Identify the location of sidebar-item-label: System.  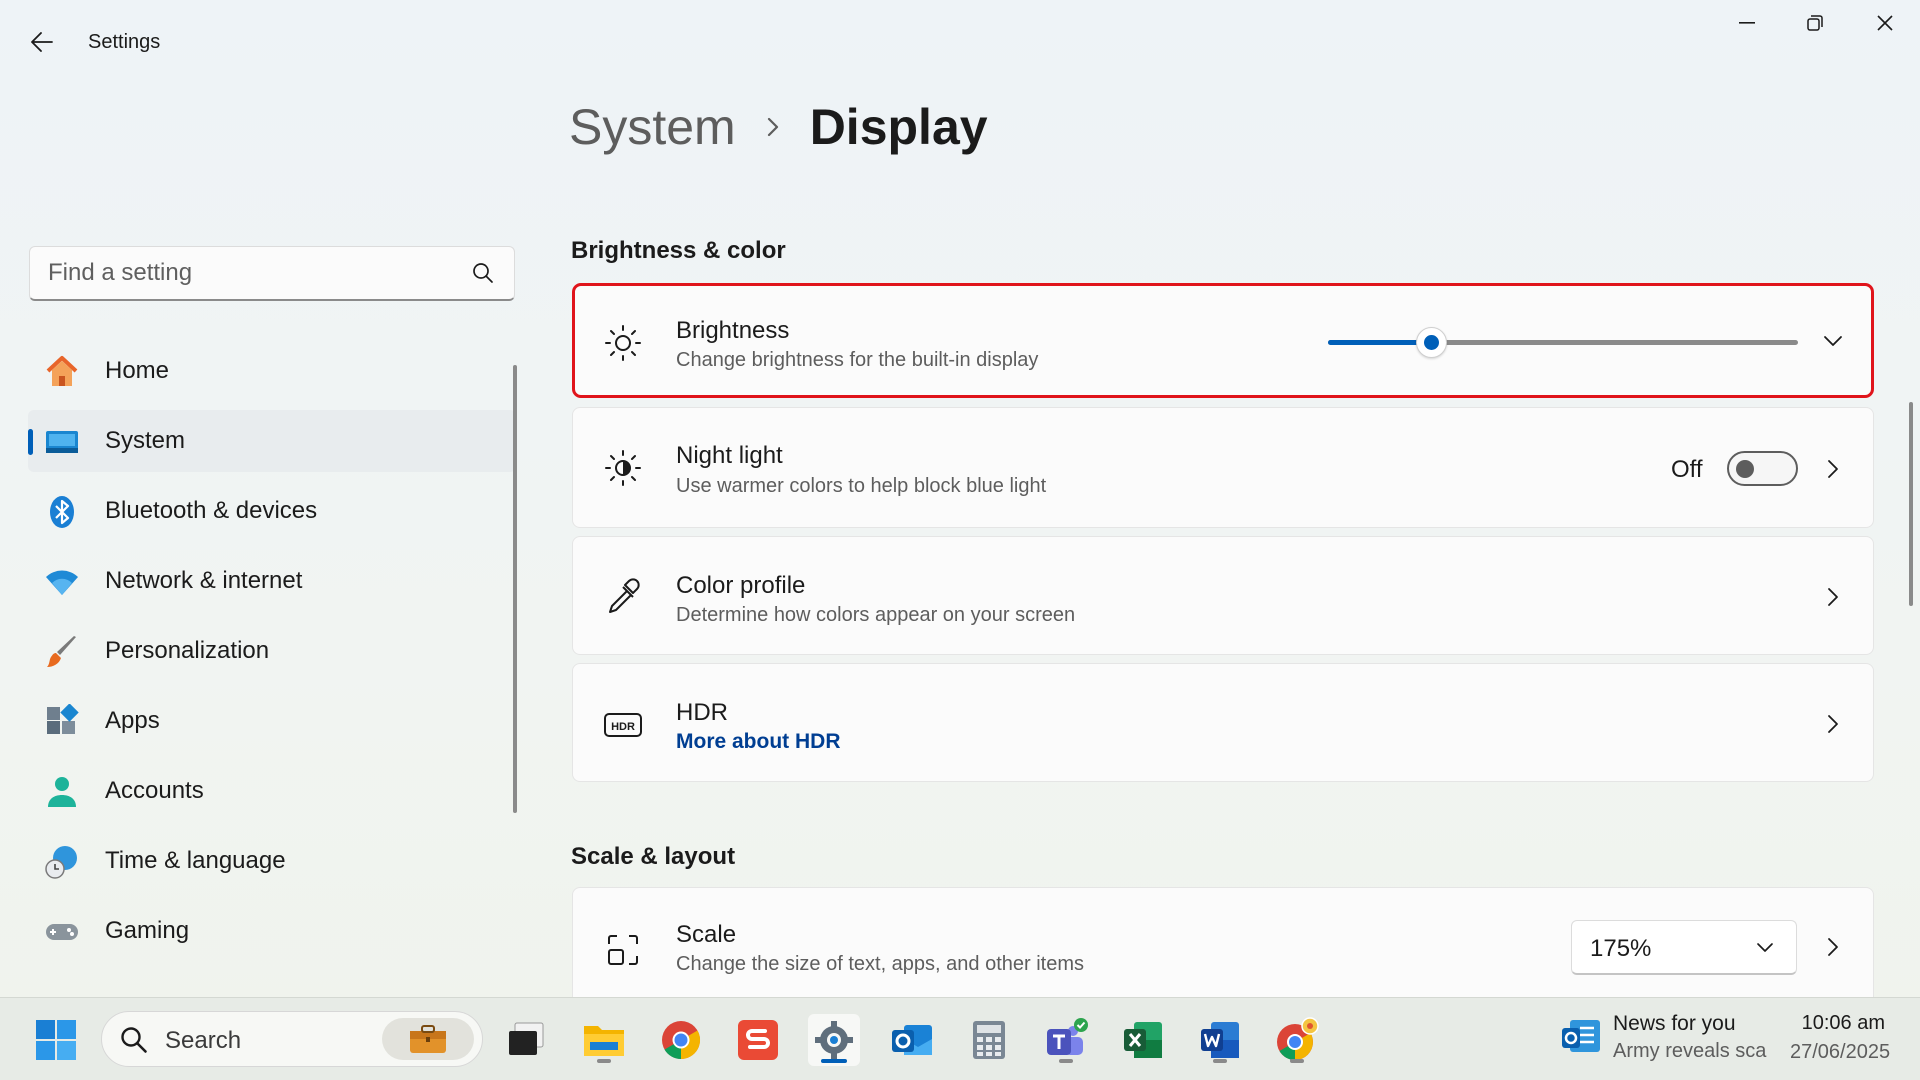
(145, 440).